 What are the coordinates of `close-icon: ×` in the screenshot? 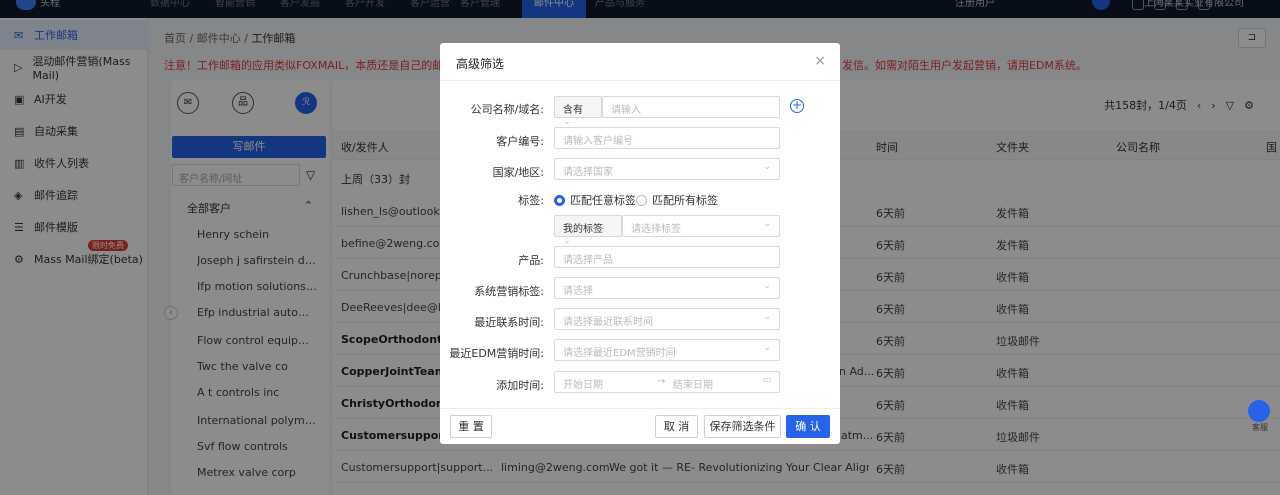 It's located at (820, 61).